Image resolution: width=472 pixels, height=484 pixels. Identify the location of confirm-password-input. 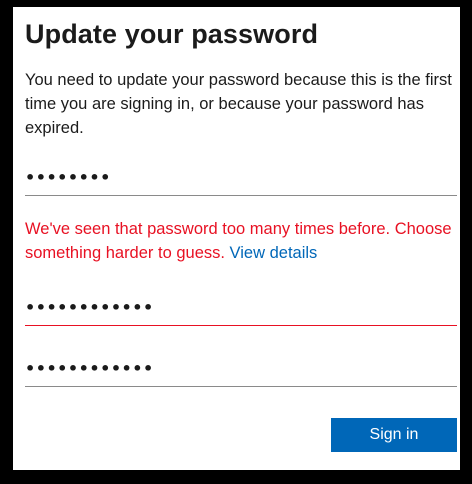
(241, 368).